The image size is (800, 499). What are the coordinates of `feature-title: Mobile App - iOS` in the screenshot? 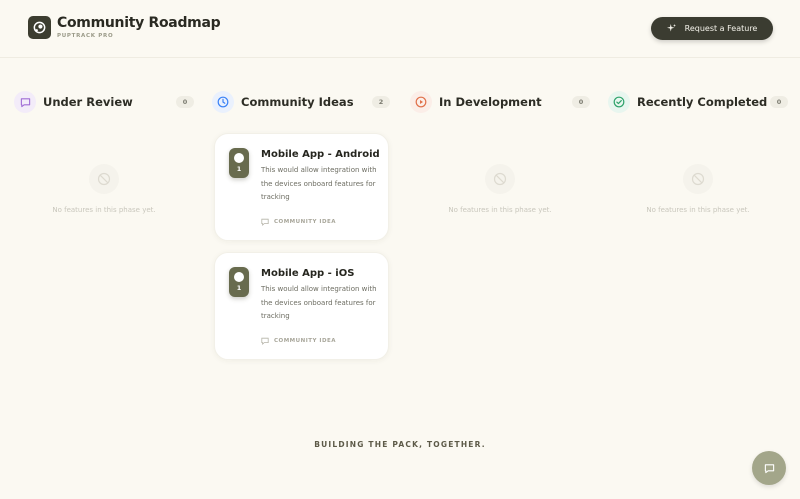 It's located at (308, 273).